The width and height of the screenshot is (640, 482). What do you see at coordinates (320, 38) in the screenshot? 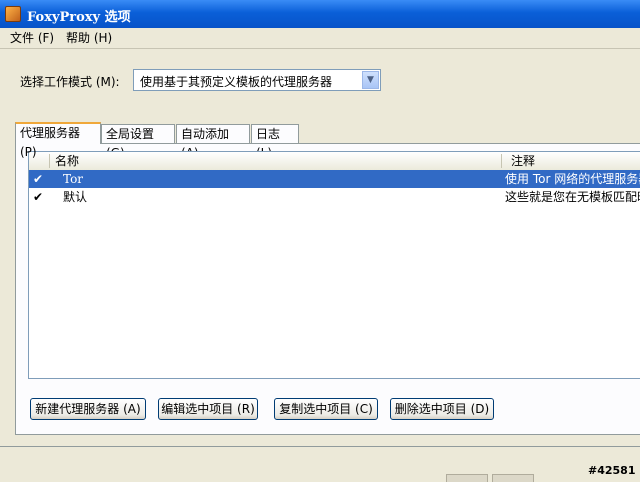
I see `menu-bar: 文件 (F) 帮助 (H)` at bounding box center [320, 38].